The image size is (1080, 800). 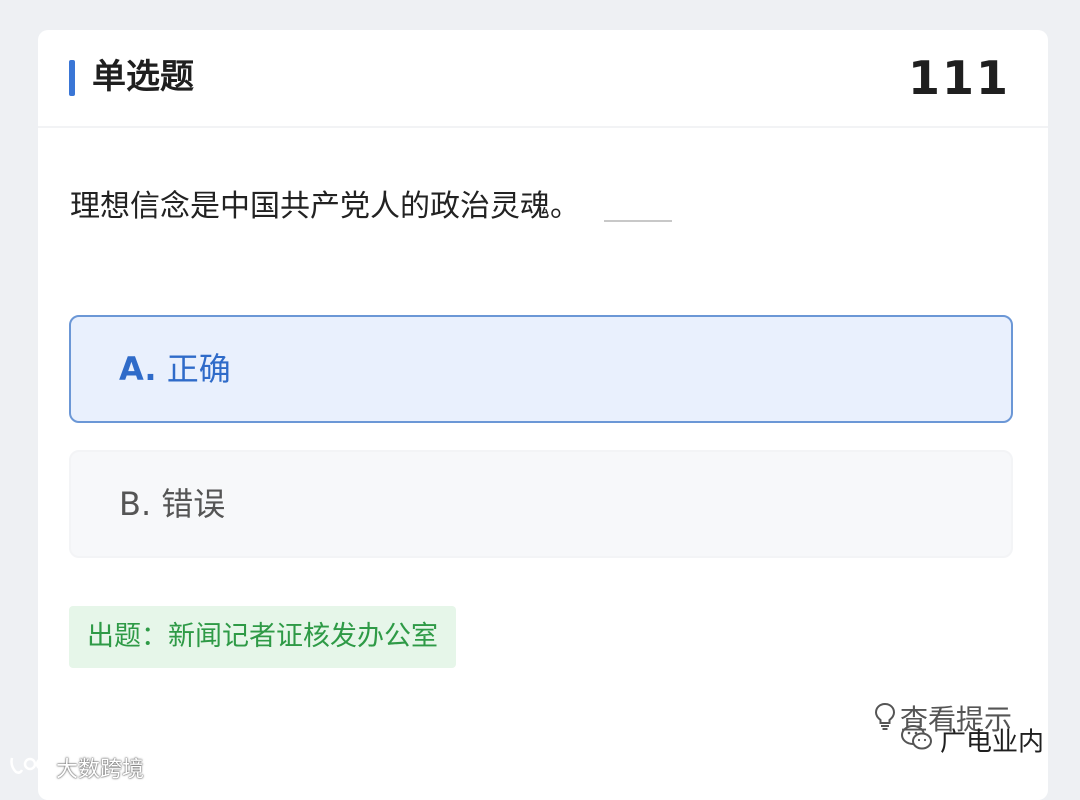 I want to click on lightbulb-icon, so click(x=885, y=721).